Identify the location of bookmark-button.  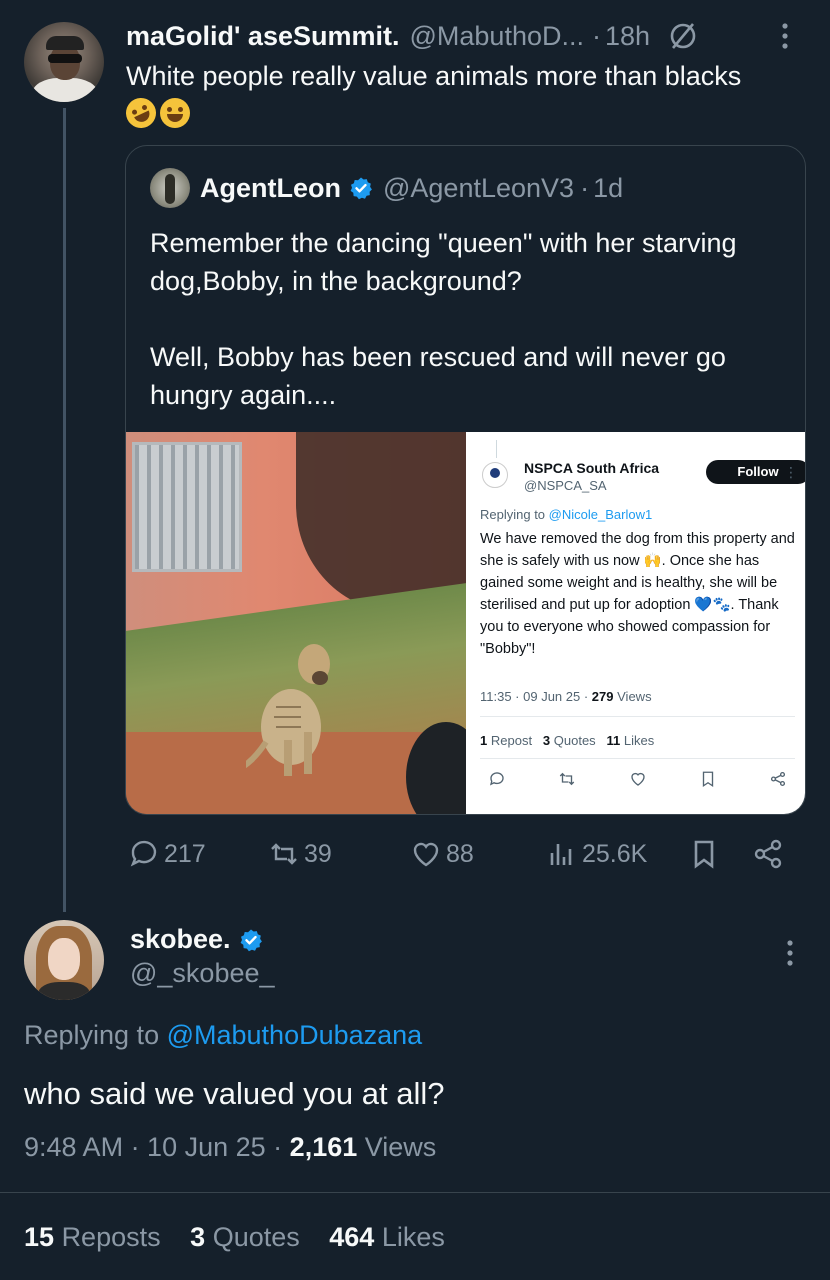
(706, 854).